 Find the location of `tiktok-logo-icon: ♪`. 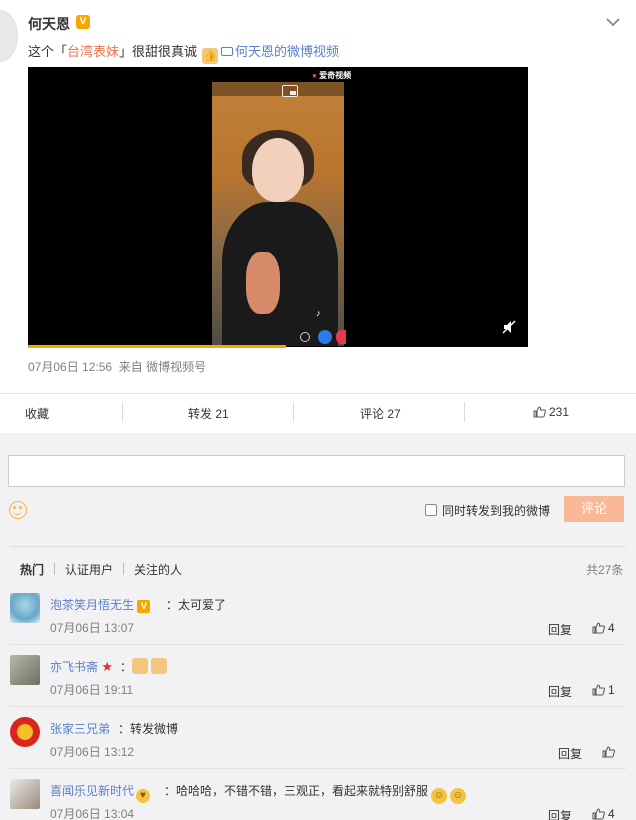

tiktok-logo-icon: ♪ is located at coordinates (318, 313).